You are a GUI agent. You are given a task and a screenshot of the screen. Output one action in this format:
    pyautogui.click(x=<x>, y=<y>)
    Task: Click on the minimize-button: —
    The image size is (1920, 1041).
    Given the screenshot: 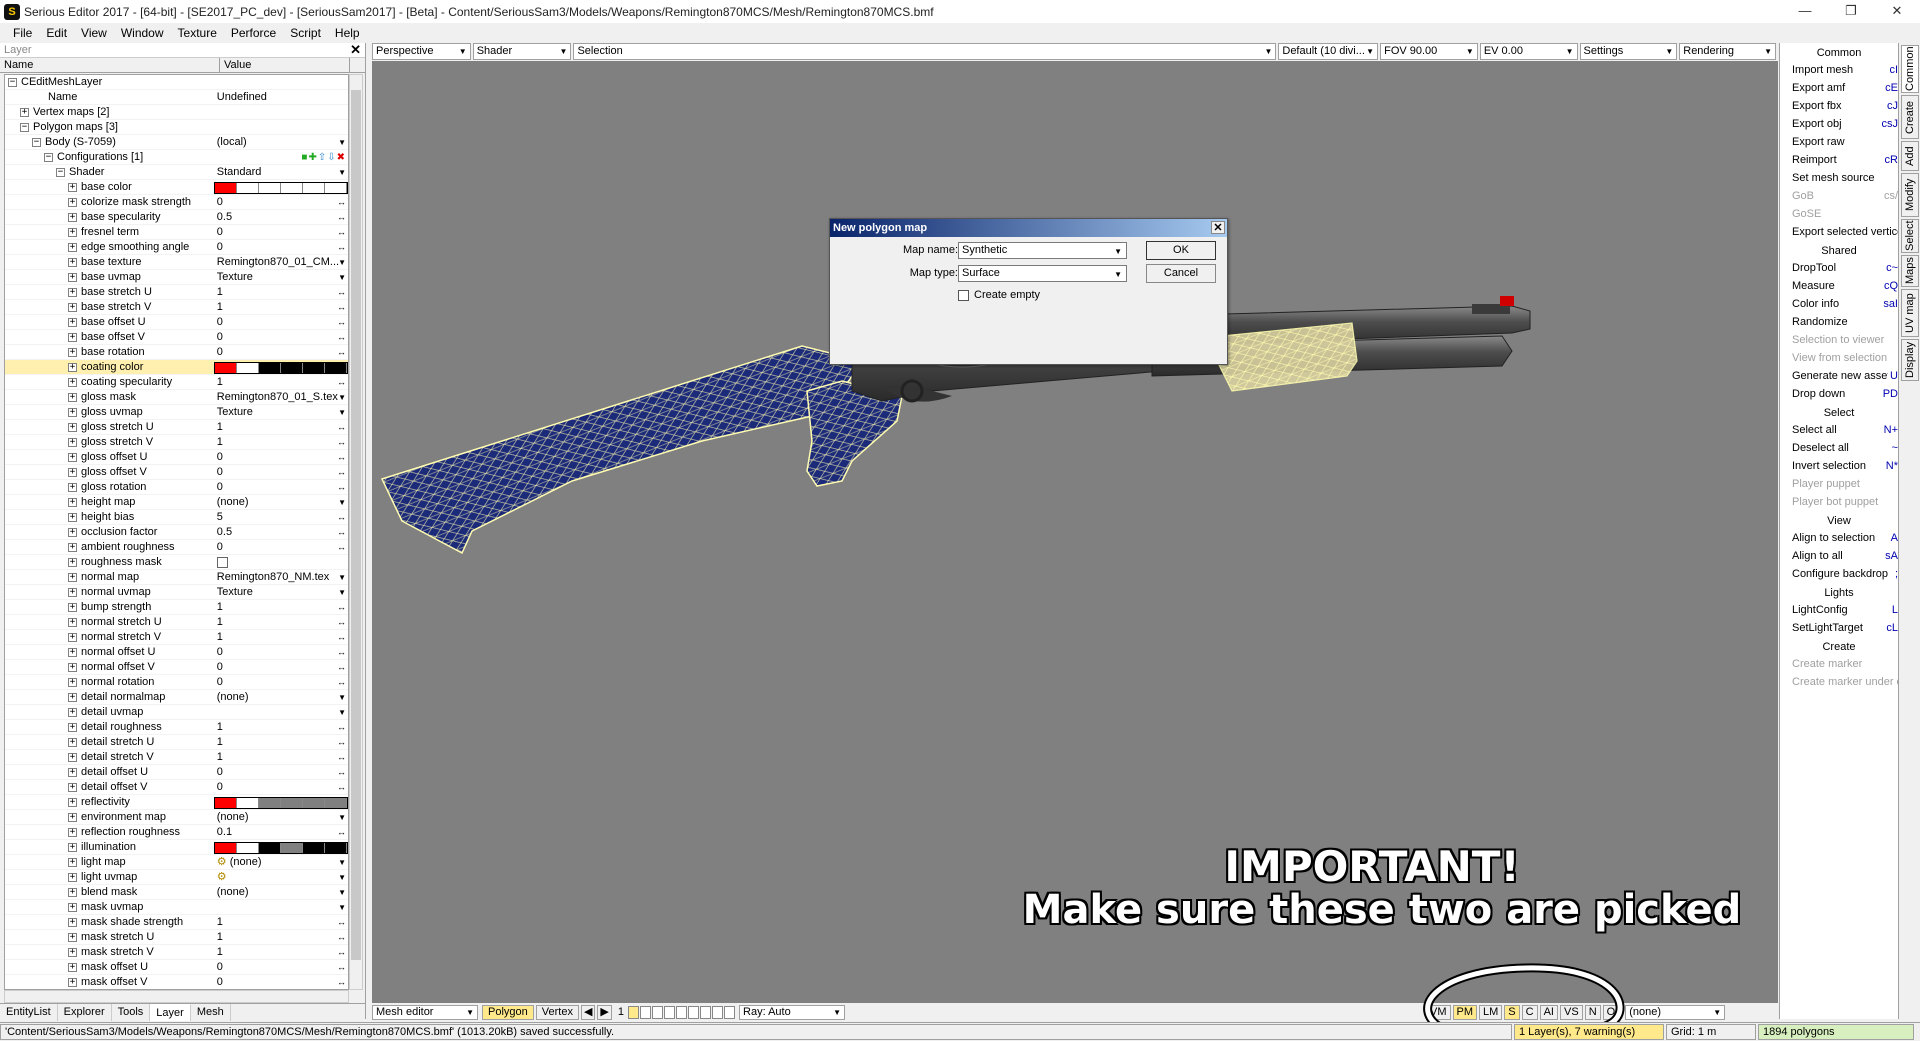 What is the action you would take?
    pyautogui.click(x=1805, y=11)
    